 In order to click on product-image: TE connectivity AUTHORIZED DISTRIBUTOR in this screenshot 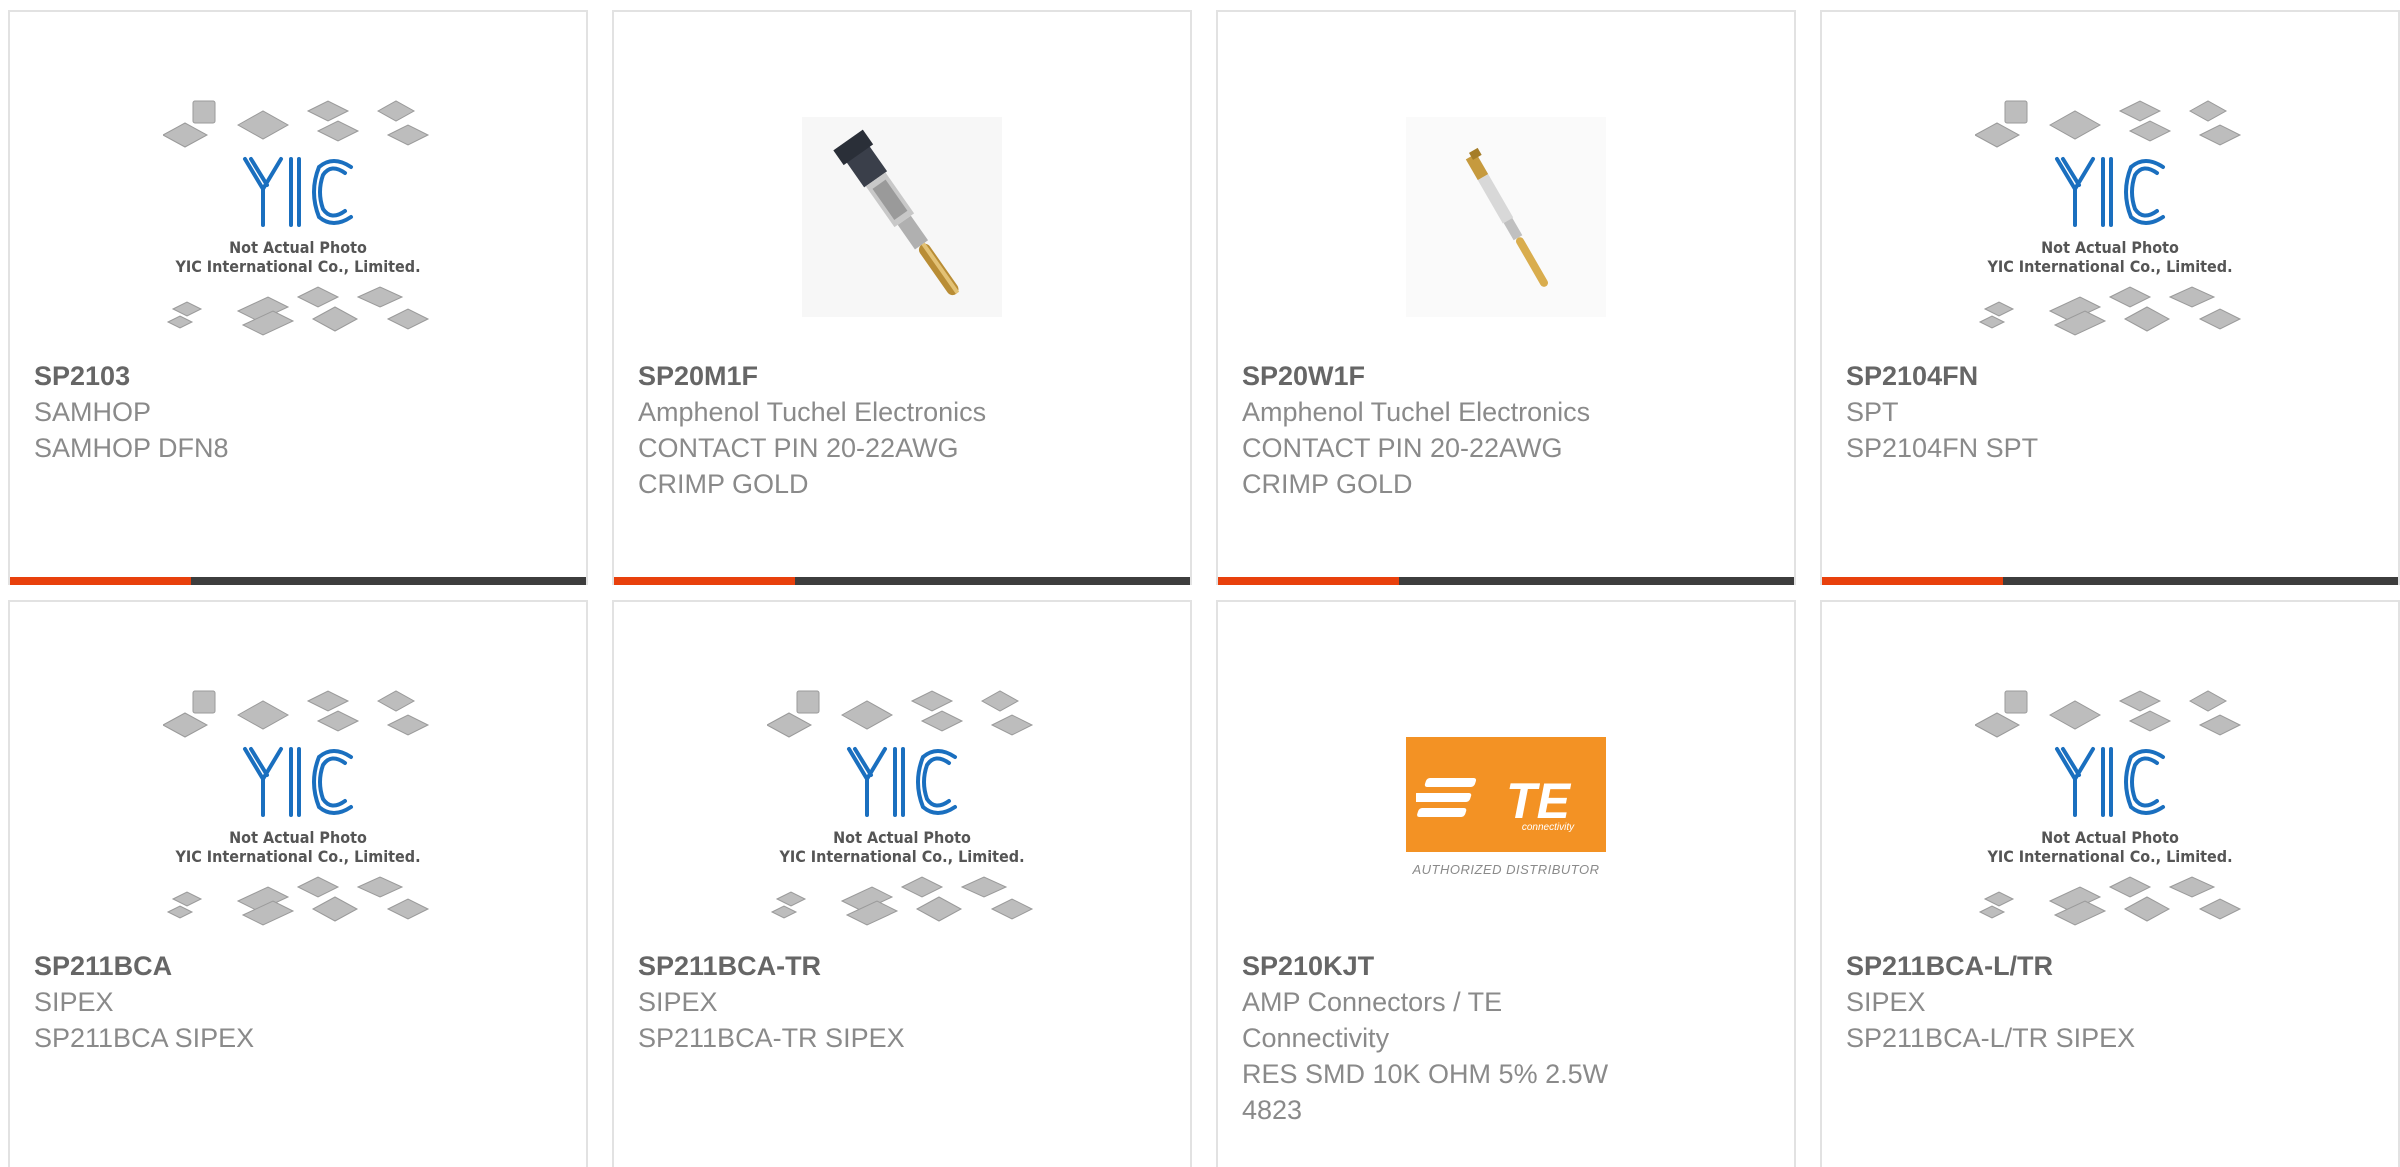, I will do `click(1506, 807)`.